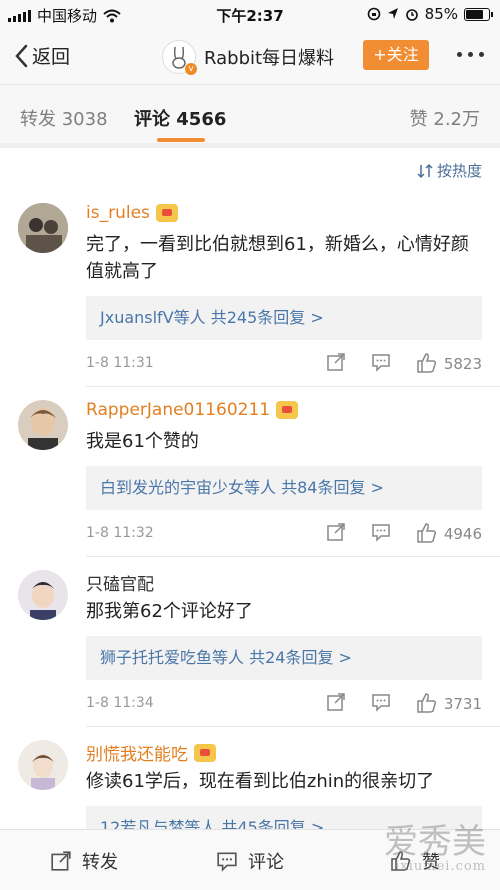 This screenshot has height=890, width=500. Describe the element at coordinates (142, 441) in the screenshot. I see `comment-text: 我是61个赞的` at that location.